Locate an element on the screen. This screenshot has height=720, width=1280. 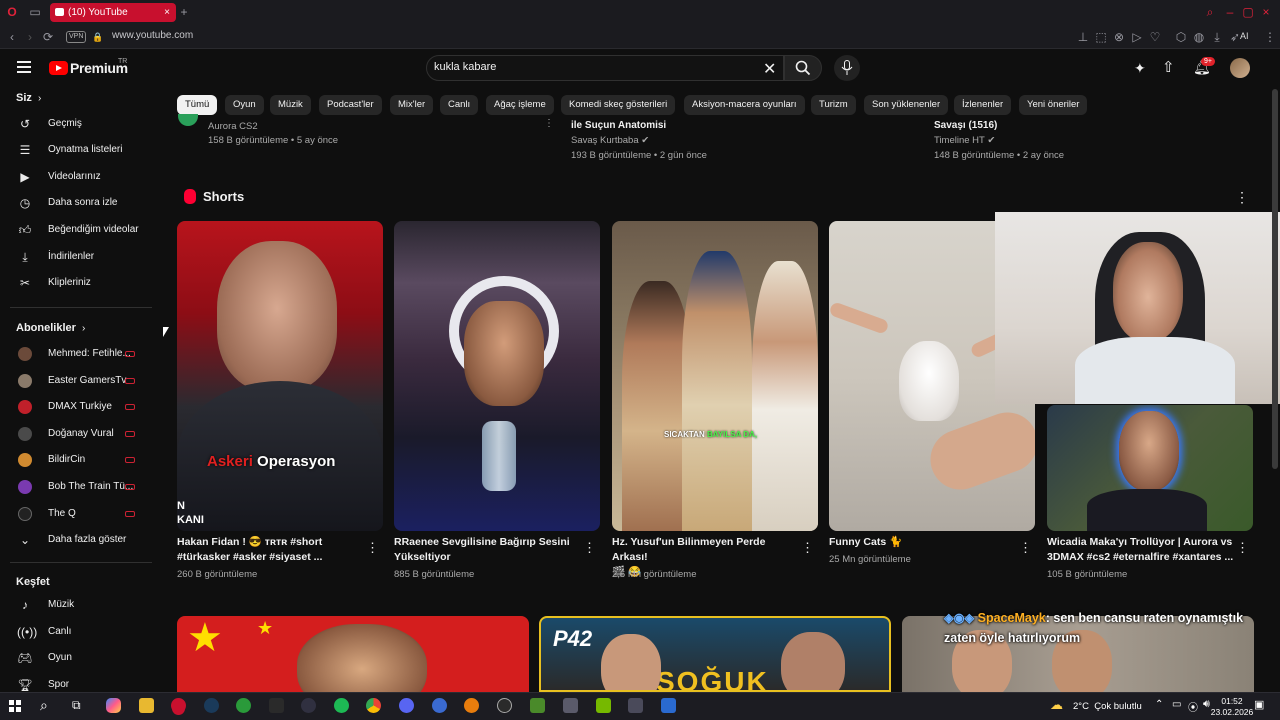
close-tab-icon: × is located at coordinates (167, 12).